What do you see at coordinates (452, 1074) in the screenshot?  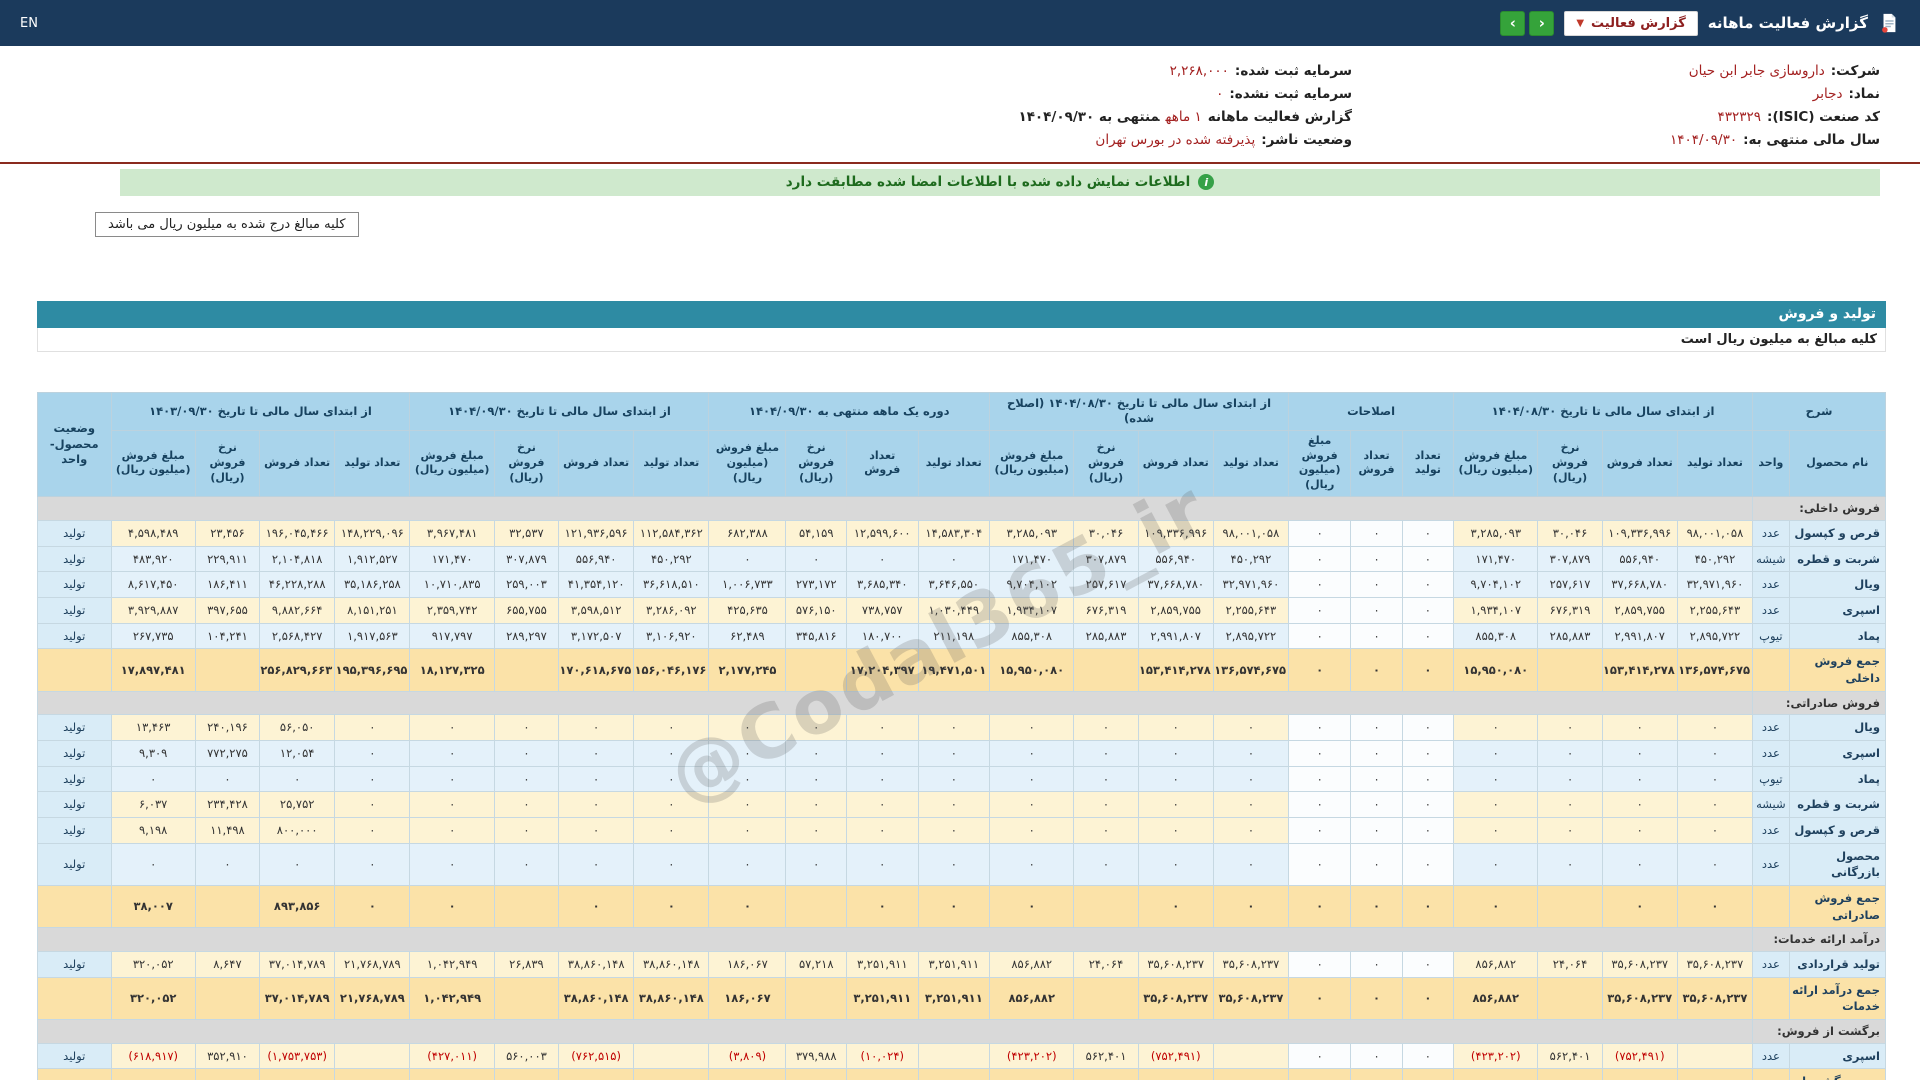 I see `cell: (۴۲۷,۰۱۱)` at bounding box center [452, 1074].